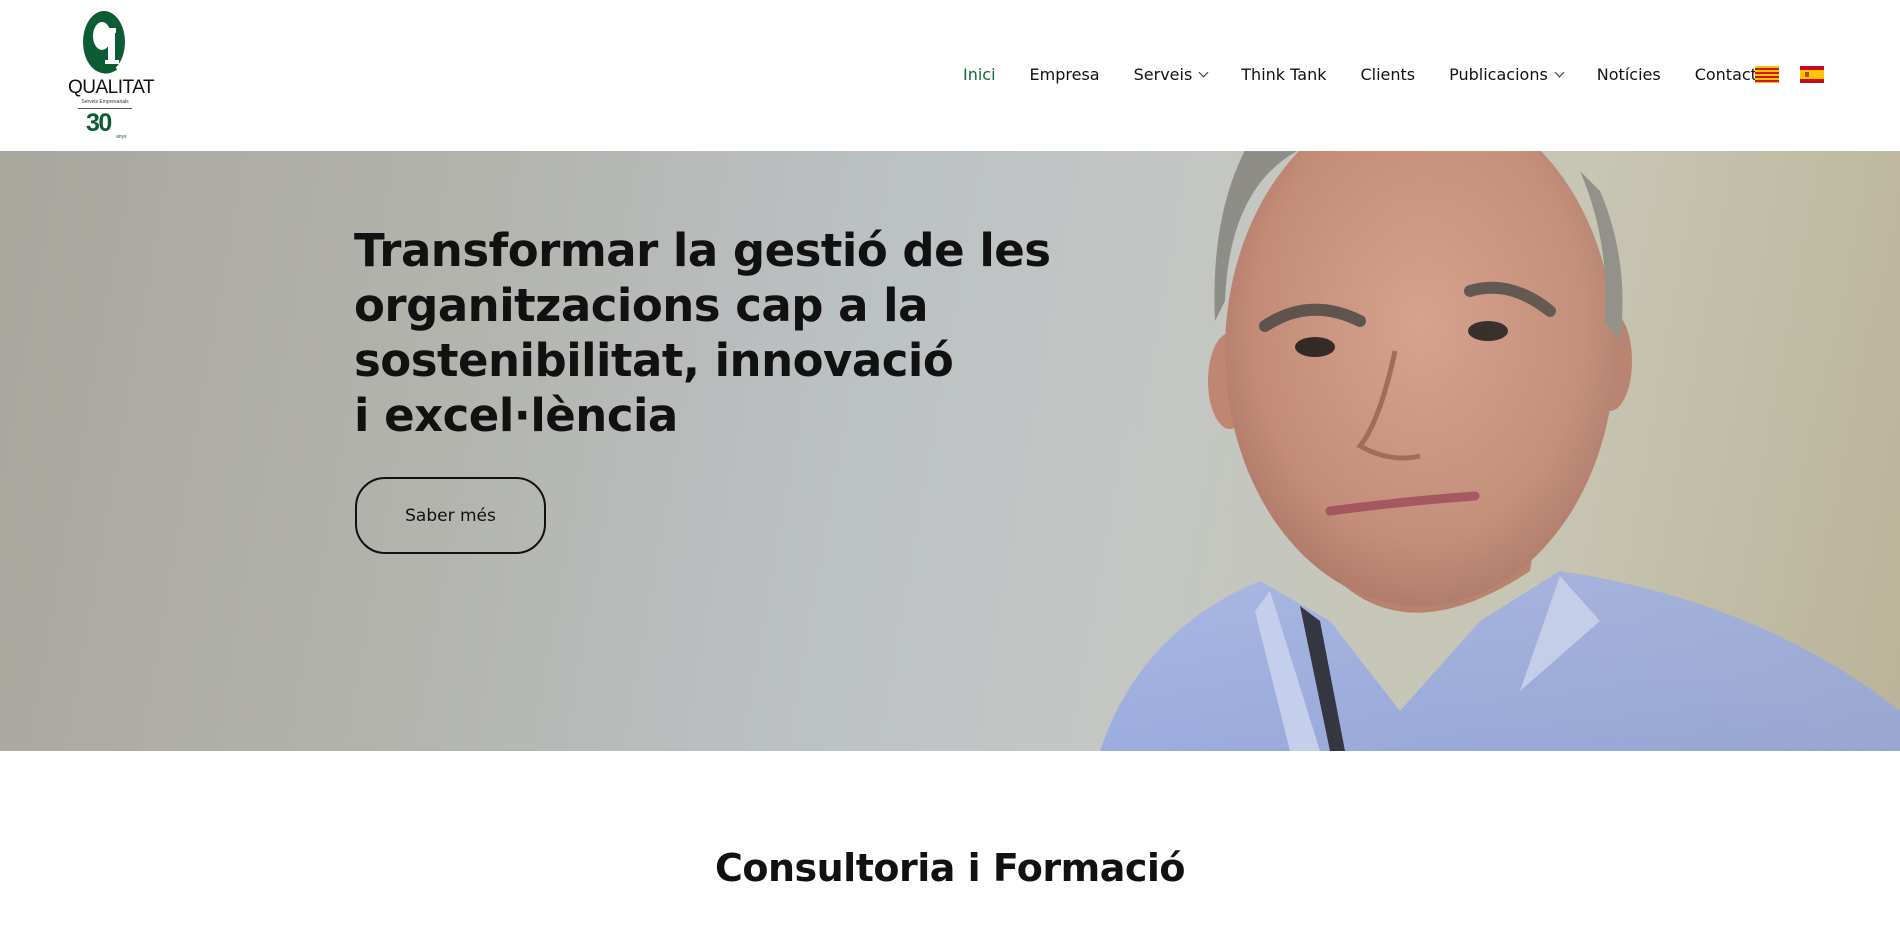  I want to click on flag-catalonia-icon, so click(1767, 74).